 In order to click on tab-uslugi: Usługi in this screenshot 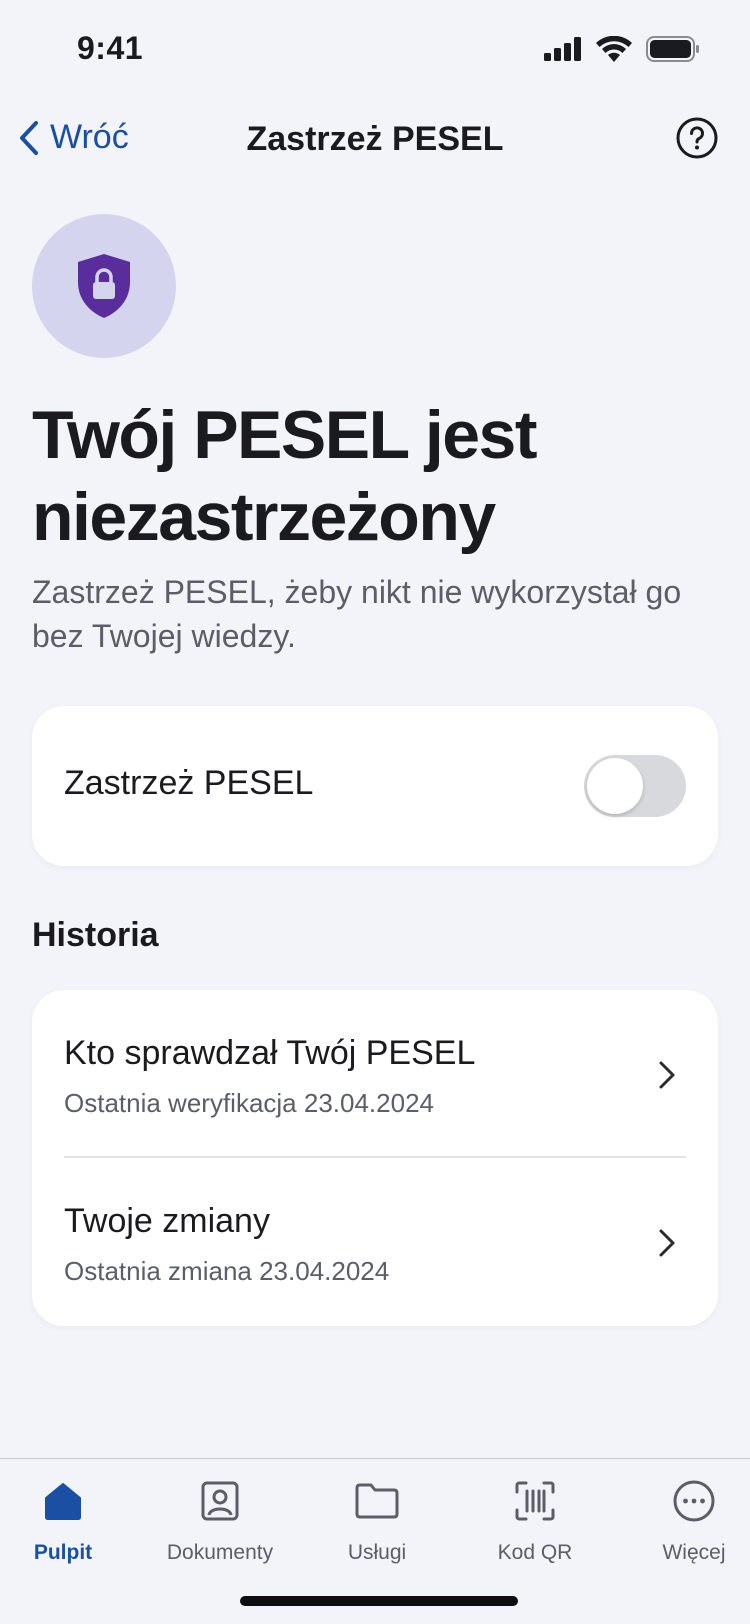, I will do `click(377, 1520)`.